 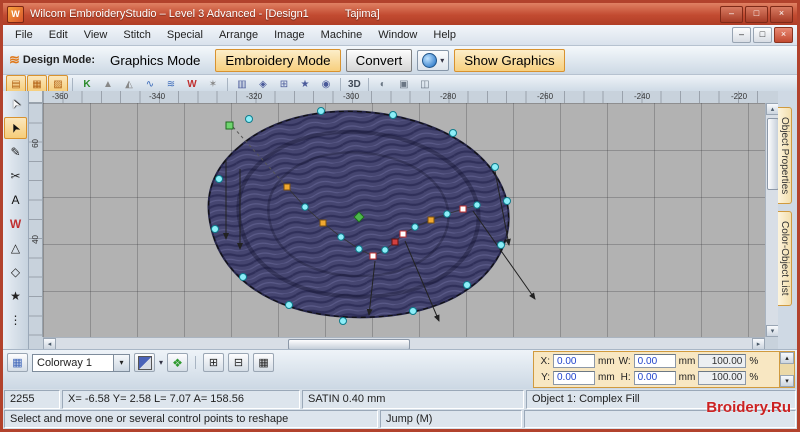 I want to click on hoop-globe-button: ▾, so click(x=433, y=60).